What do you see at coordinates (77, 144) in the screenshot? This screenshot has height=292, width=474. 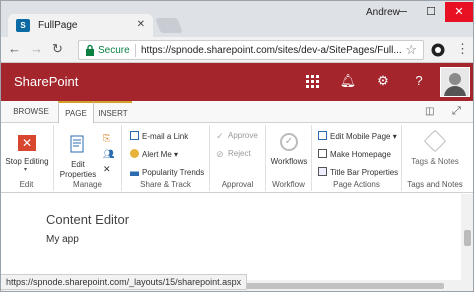 I see `edit-properties-icon` at bounding box center [77, 144].